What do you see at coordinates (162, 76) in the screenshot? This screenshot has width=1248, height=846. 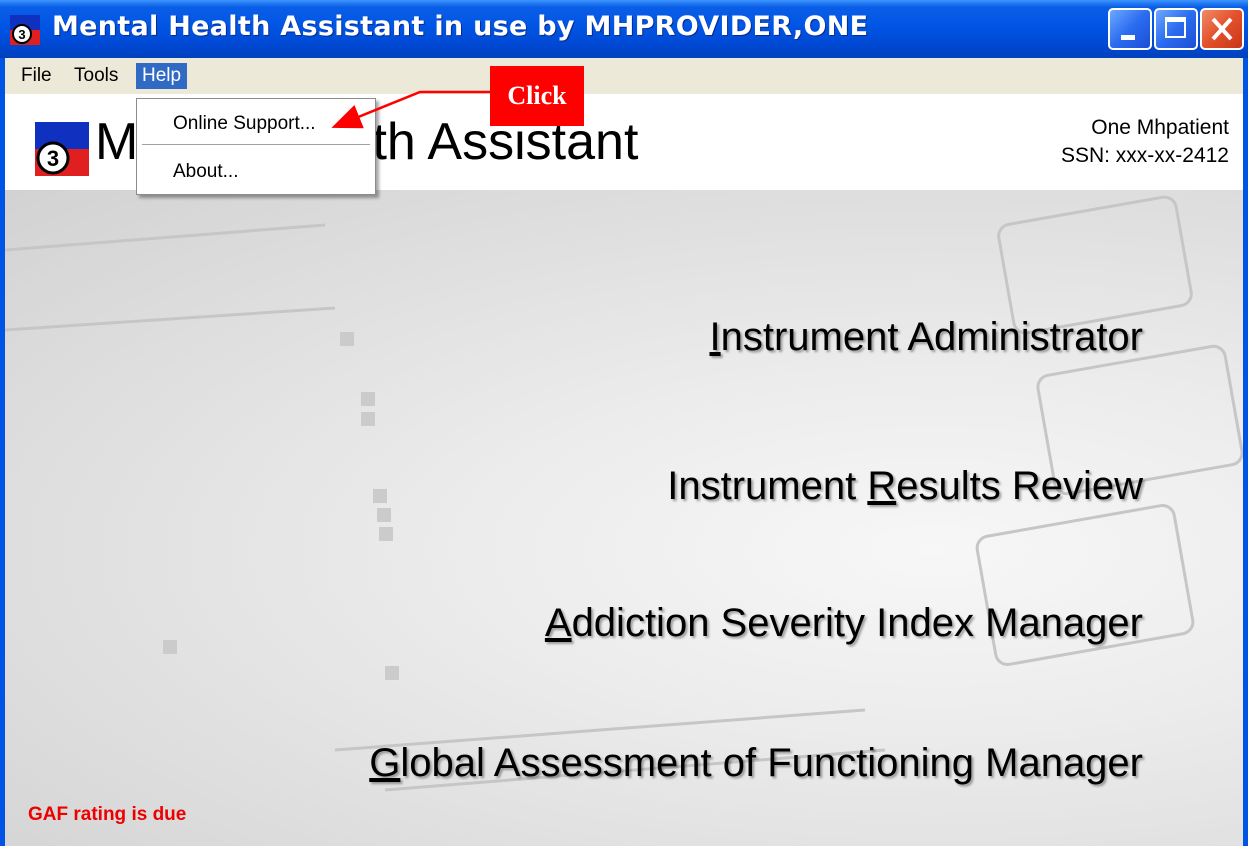 I see `menu-help: Help` at bounding box center [162, 76].